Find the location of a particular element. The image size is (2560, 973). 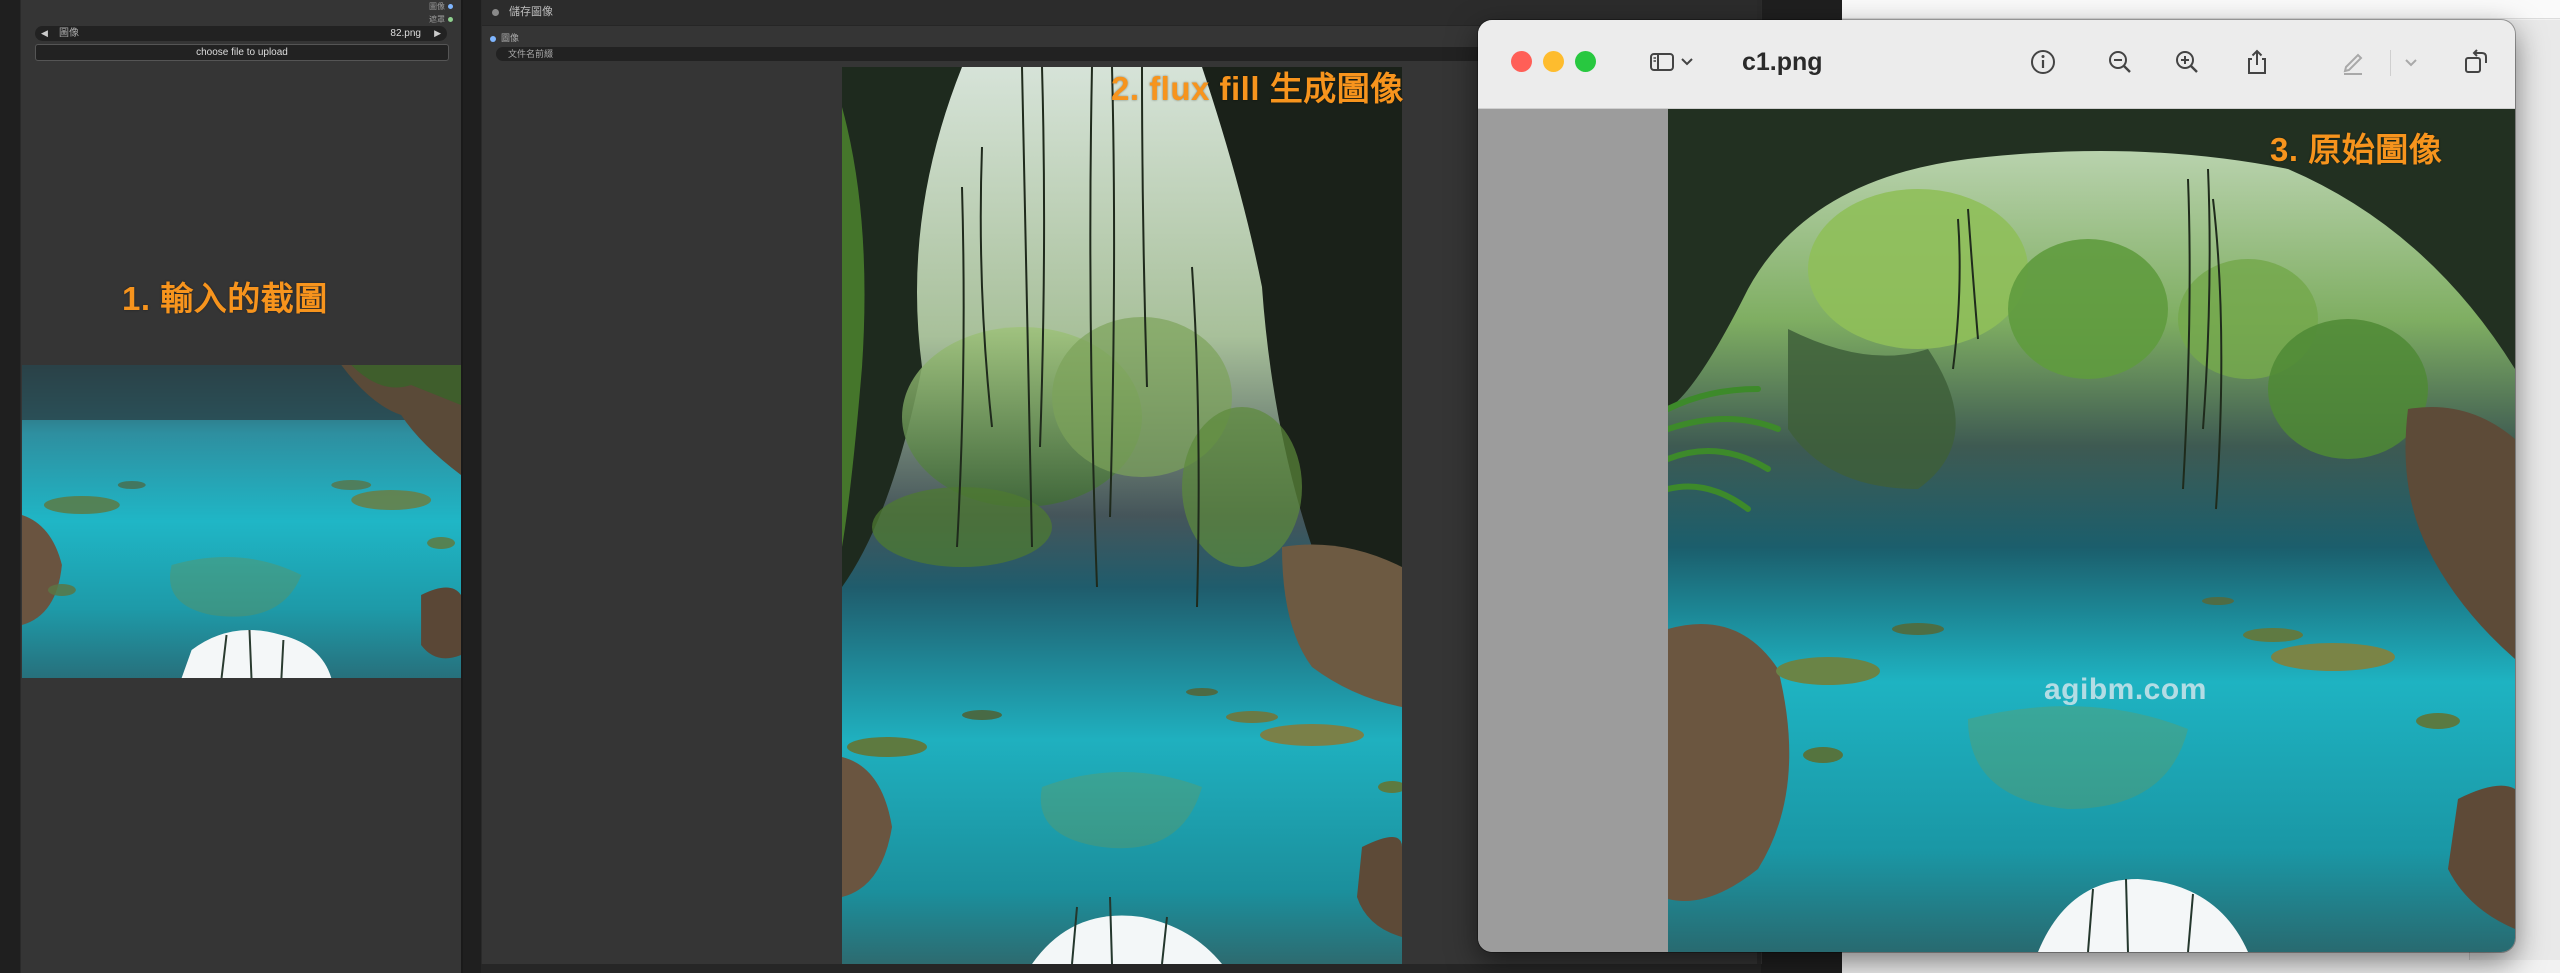

close-button is located at coordinates (1521, 61).